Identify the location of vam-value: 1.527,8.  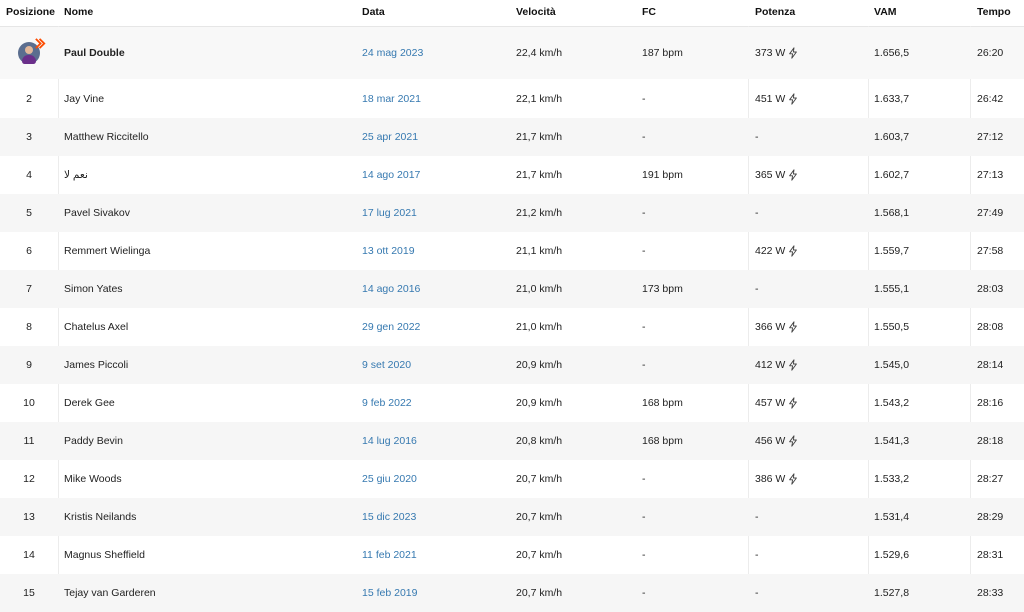
(892, 593).